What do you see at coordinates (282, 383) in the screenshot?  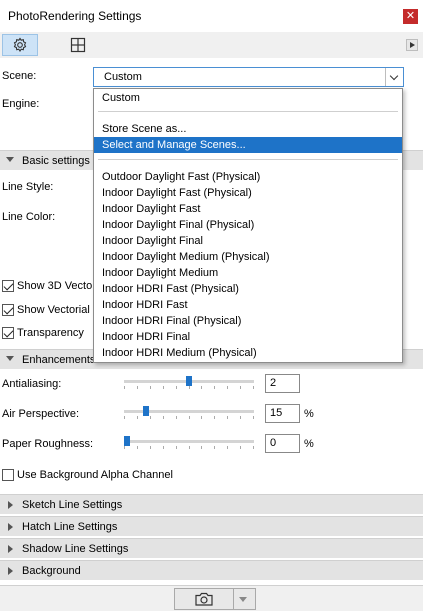 I see `antialiasing-input: 2` at bounding box center [282, 383].